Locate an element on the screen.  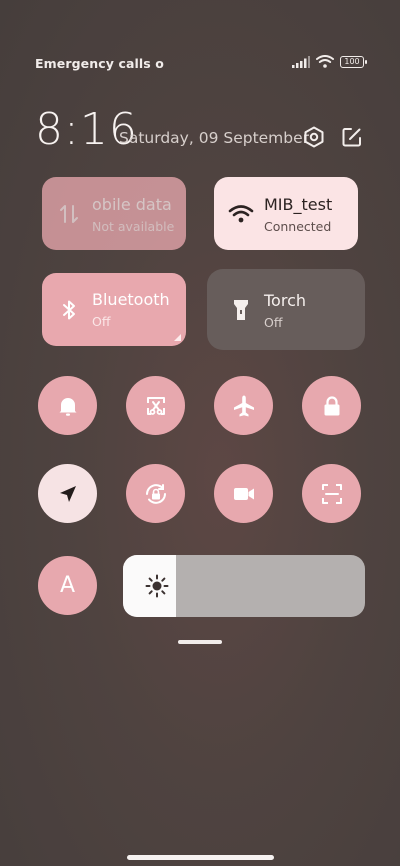
rotation-lock-toggle is located at coordinates (155, 493).